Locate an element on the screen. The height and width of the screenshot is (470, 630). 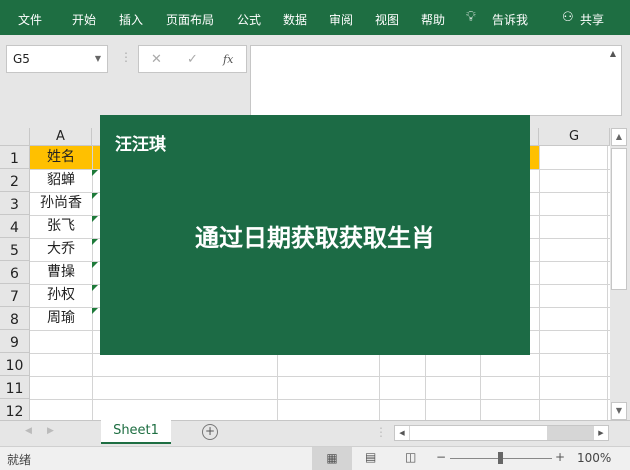
collapse-icon: ▲ is located at coordinates (613, 53).